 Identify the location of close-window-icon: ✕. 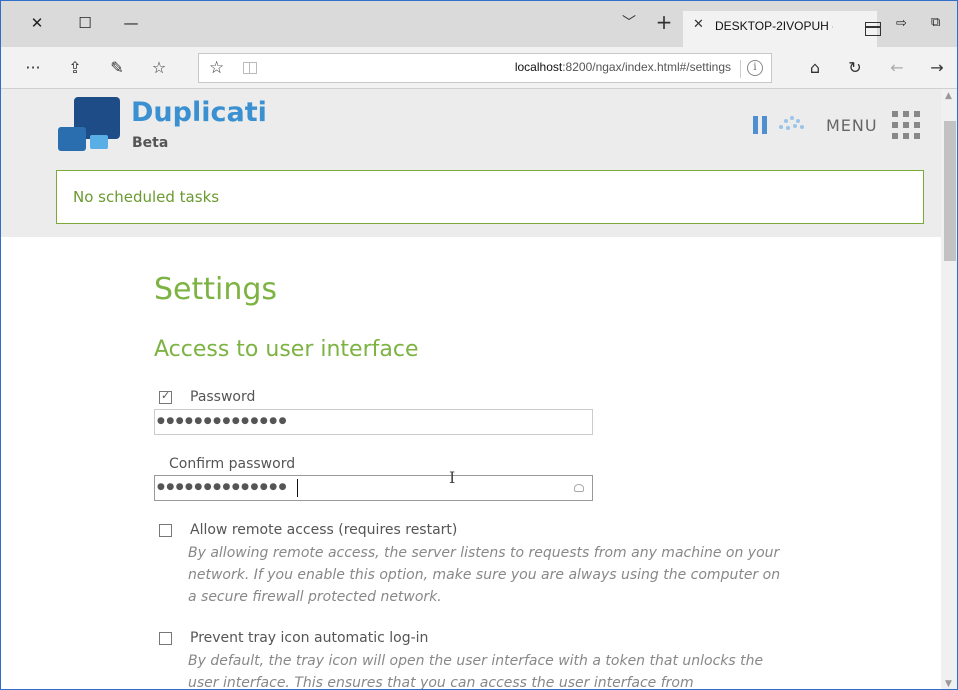
(37, 23).